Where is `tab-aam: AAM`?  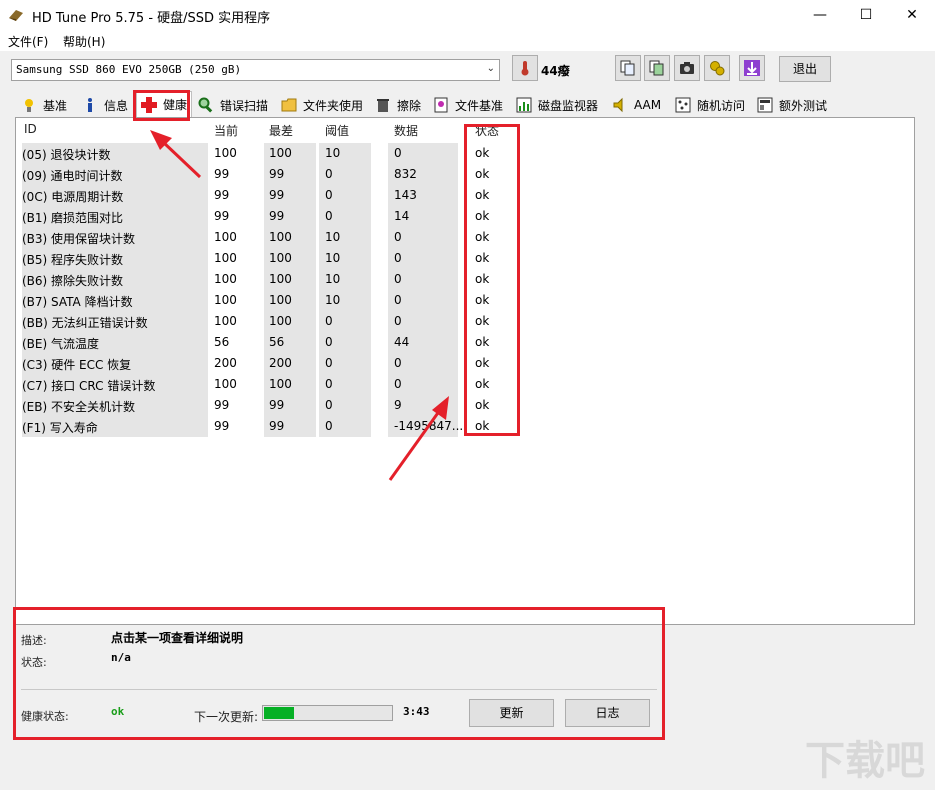 tab-aam: AAM is located at coordinates (636, 105).